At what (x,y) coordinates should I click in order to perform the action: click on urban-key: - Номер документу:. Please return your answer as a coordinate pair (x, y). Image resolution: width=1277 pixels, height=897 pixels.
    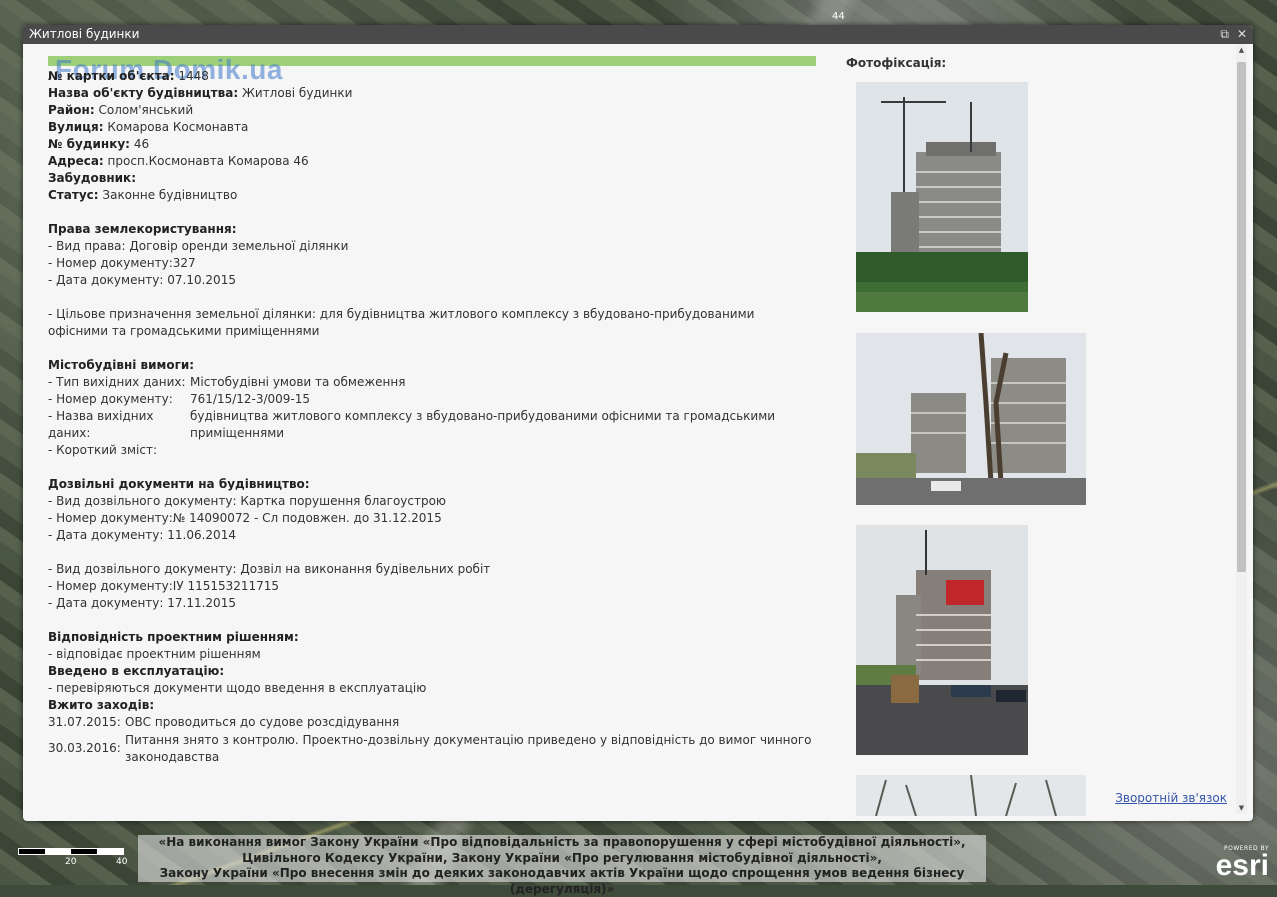
    Looking at the image, I should click on (110, 399).